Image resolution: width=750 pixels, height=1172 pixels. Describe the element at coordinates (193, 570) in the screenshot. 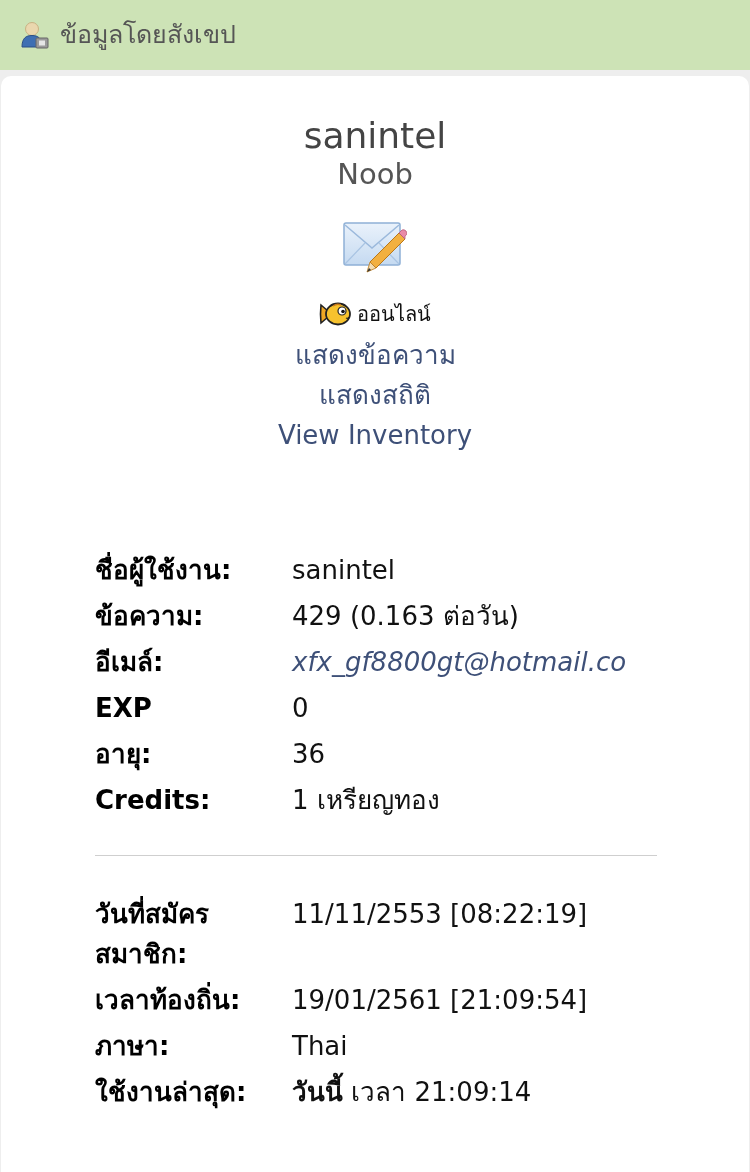

I see `field-label: ชื่อผู้ใช้งาน:` at that location.